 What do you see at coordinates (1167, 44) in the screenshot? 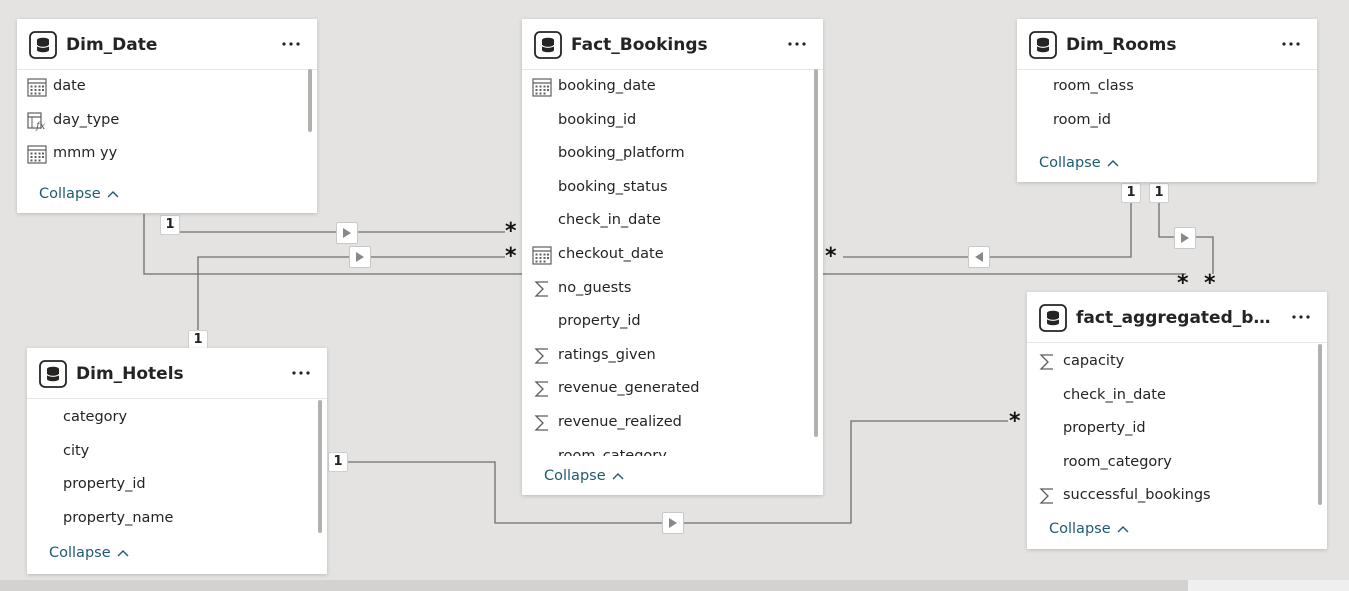
I see `table-header: Dim_Rooms` at bounding box center [1167, 44].